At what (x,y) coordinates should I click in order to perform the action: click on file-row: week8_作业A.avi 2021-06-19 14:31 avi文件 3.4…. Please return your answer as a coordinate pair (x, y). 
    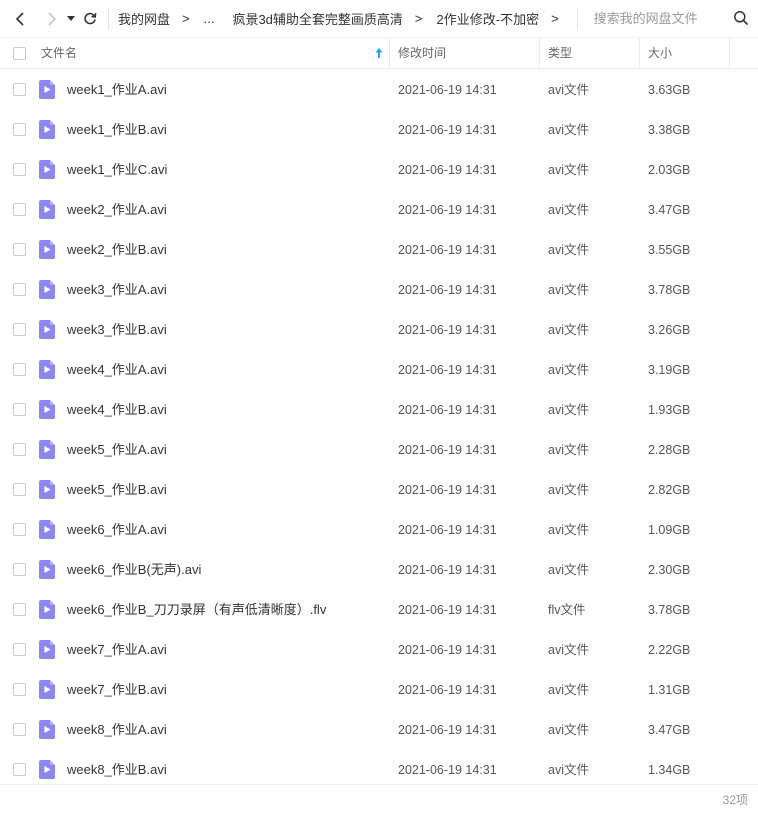
    Looking at the image, I should click on (379, 730).